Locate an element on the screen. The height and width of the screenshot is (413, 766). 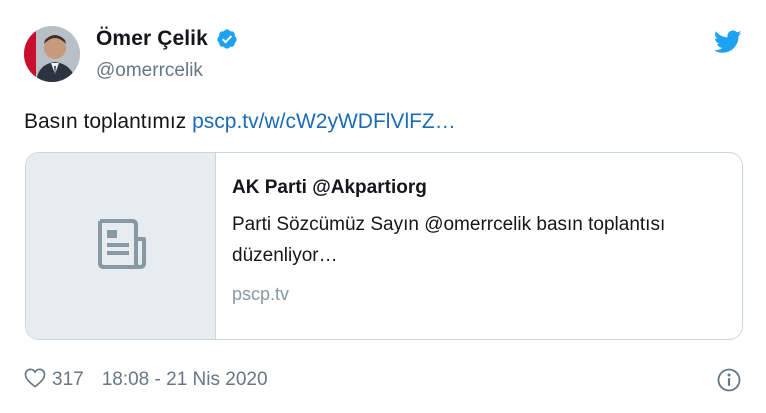
tweet-footer: 317 18:08 - 21 Nis 2020 is located at coordinates (383, 380).